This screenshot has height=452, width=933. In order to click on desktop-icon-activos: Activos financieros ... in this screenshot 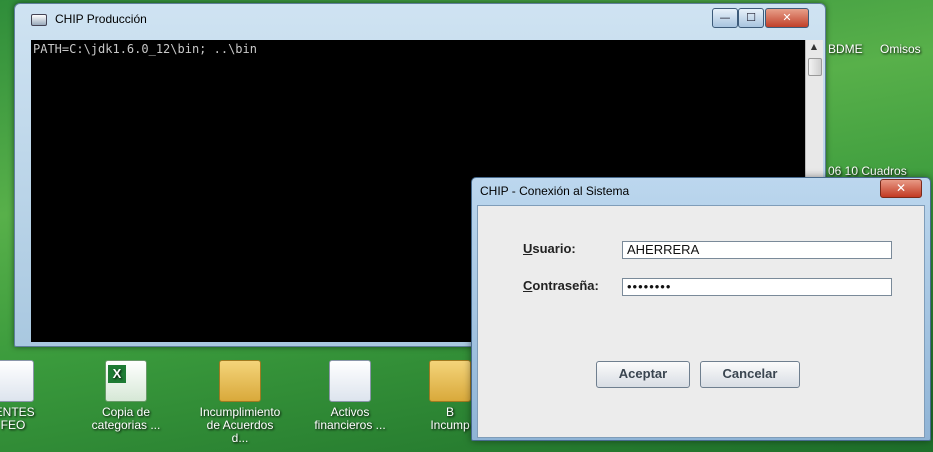, I will do `click(350, 396)`.